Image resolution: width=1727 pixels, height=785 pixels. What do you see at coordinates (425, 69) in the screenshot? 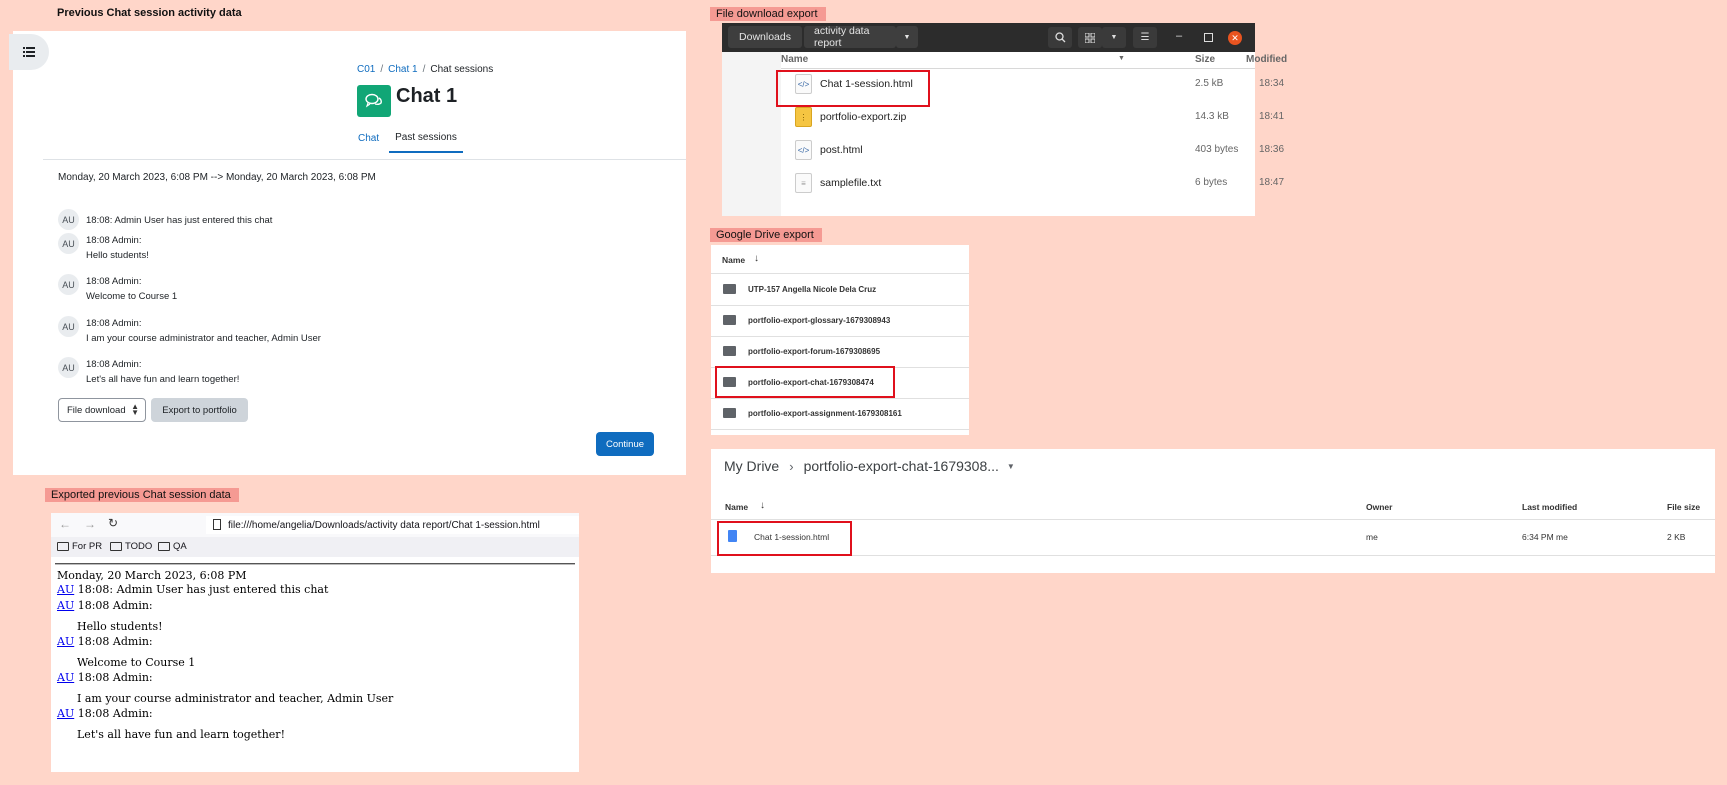
I see `breadcrumb: C01 / Chat 1 / Chat sessions` at bounding box center [425, 69].